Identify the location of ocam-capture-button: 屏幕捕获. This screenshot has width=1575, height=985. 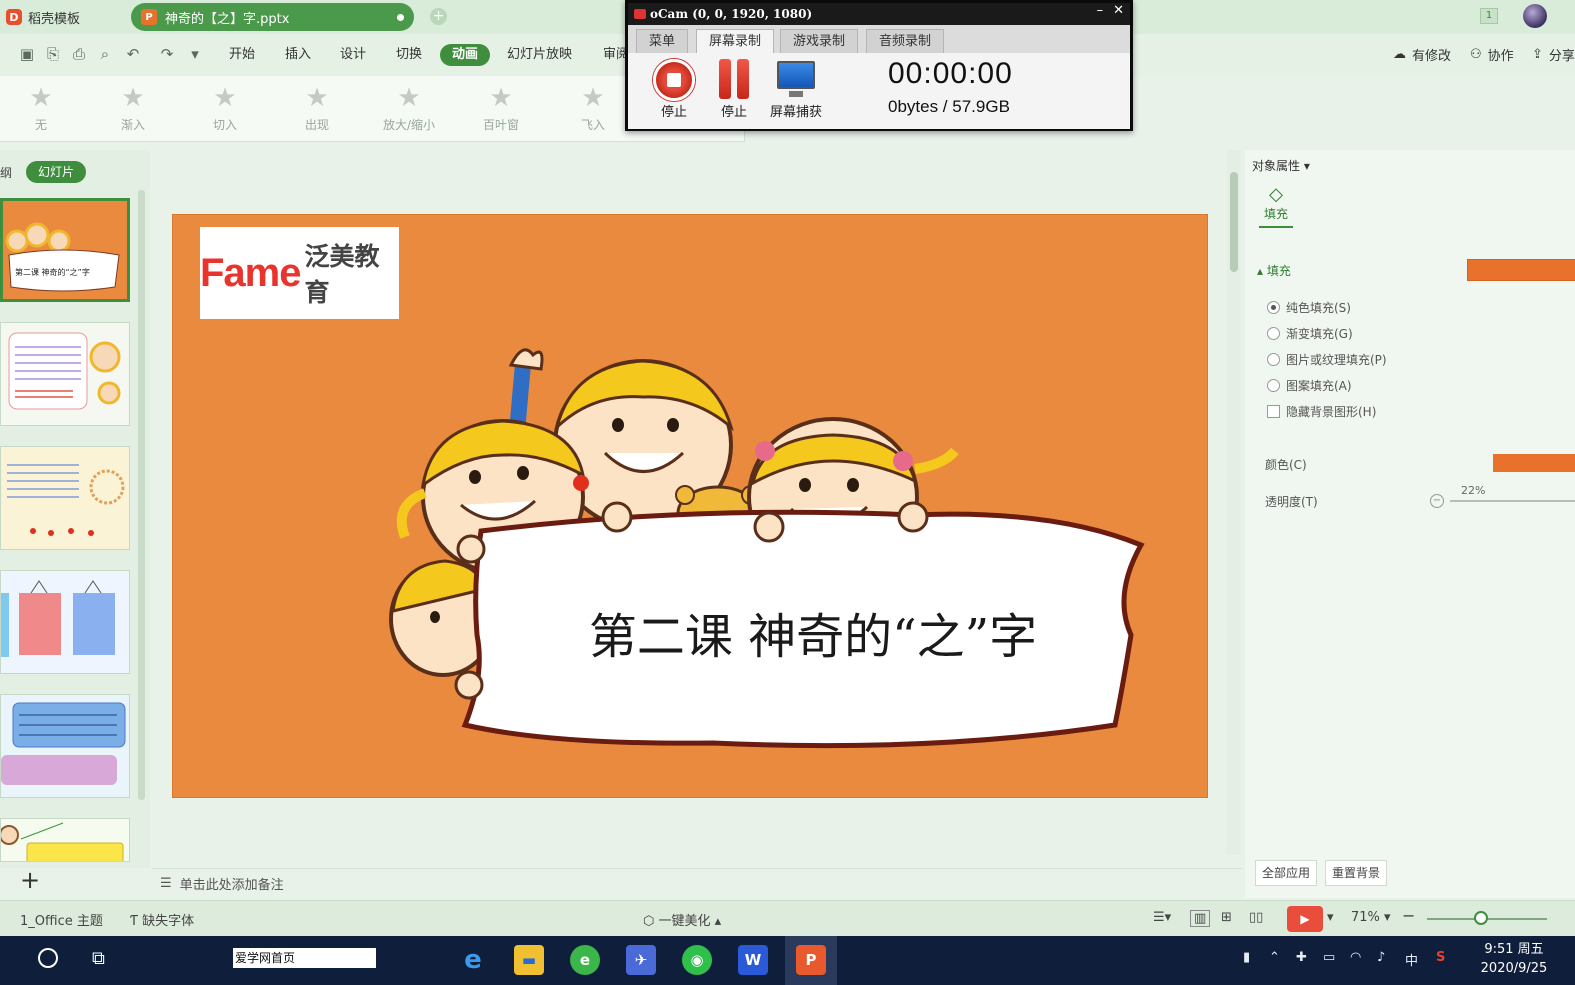
(796, 89).